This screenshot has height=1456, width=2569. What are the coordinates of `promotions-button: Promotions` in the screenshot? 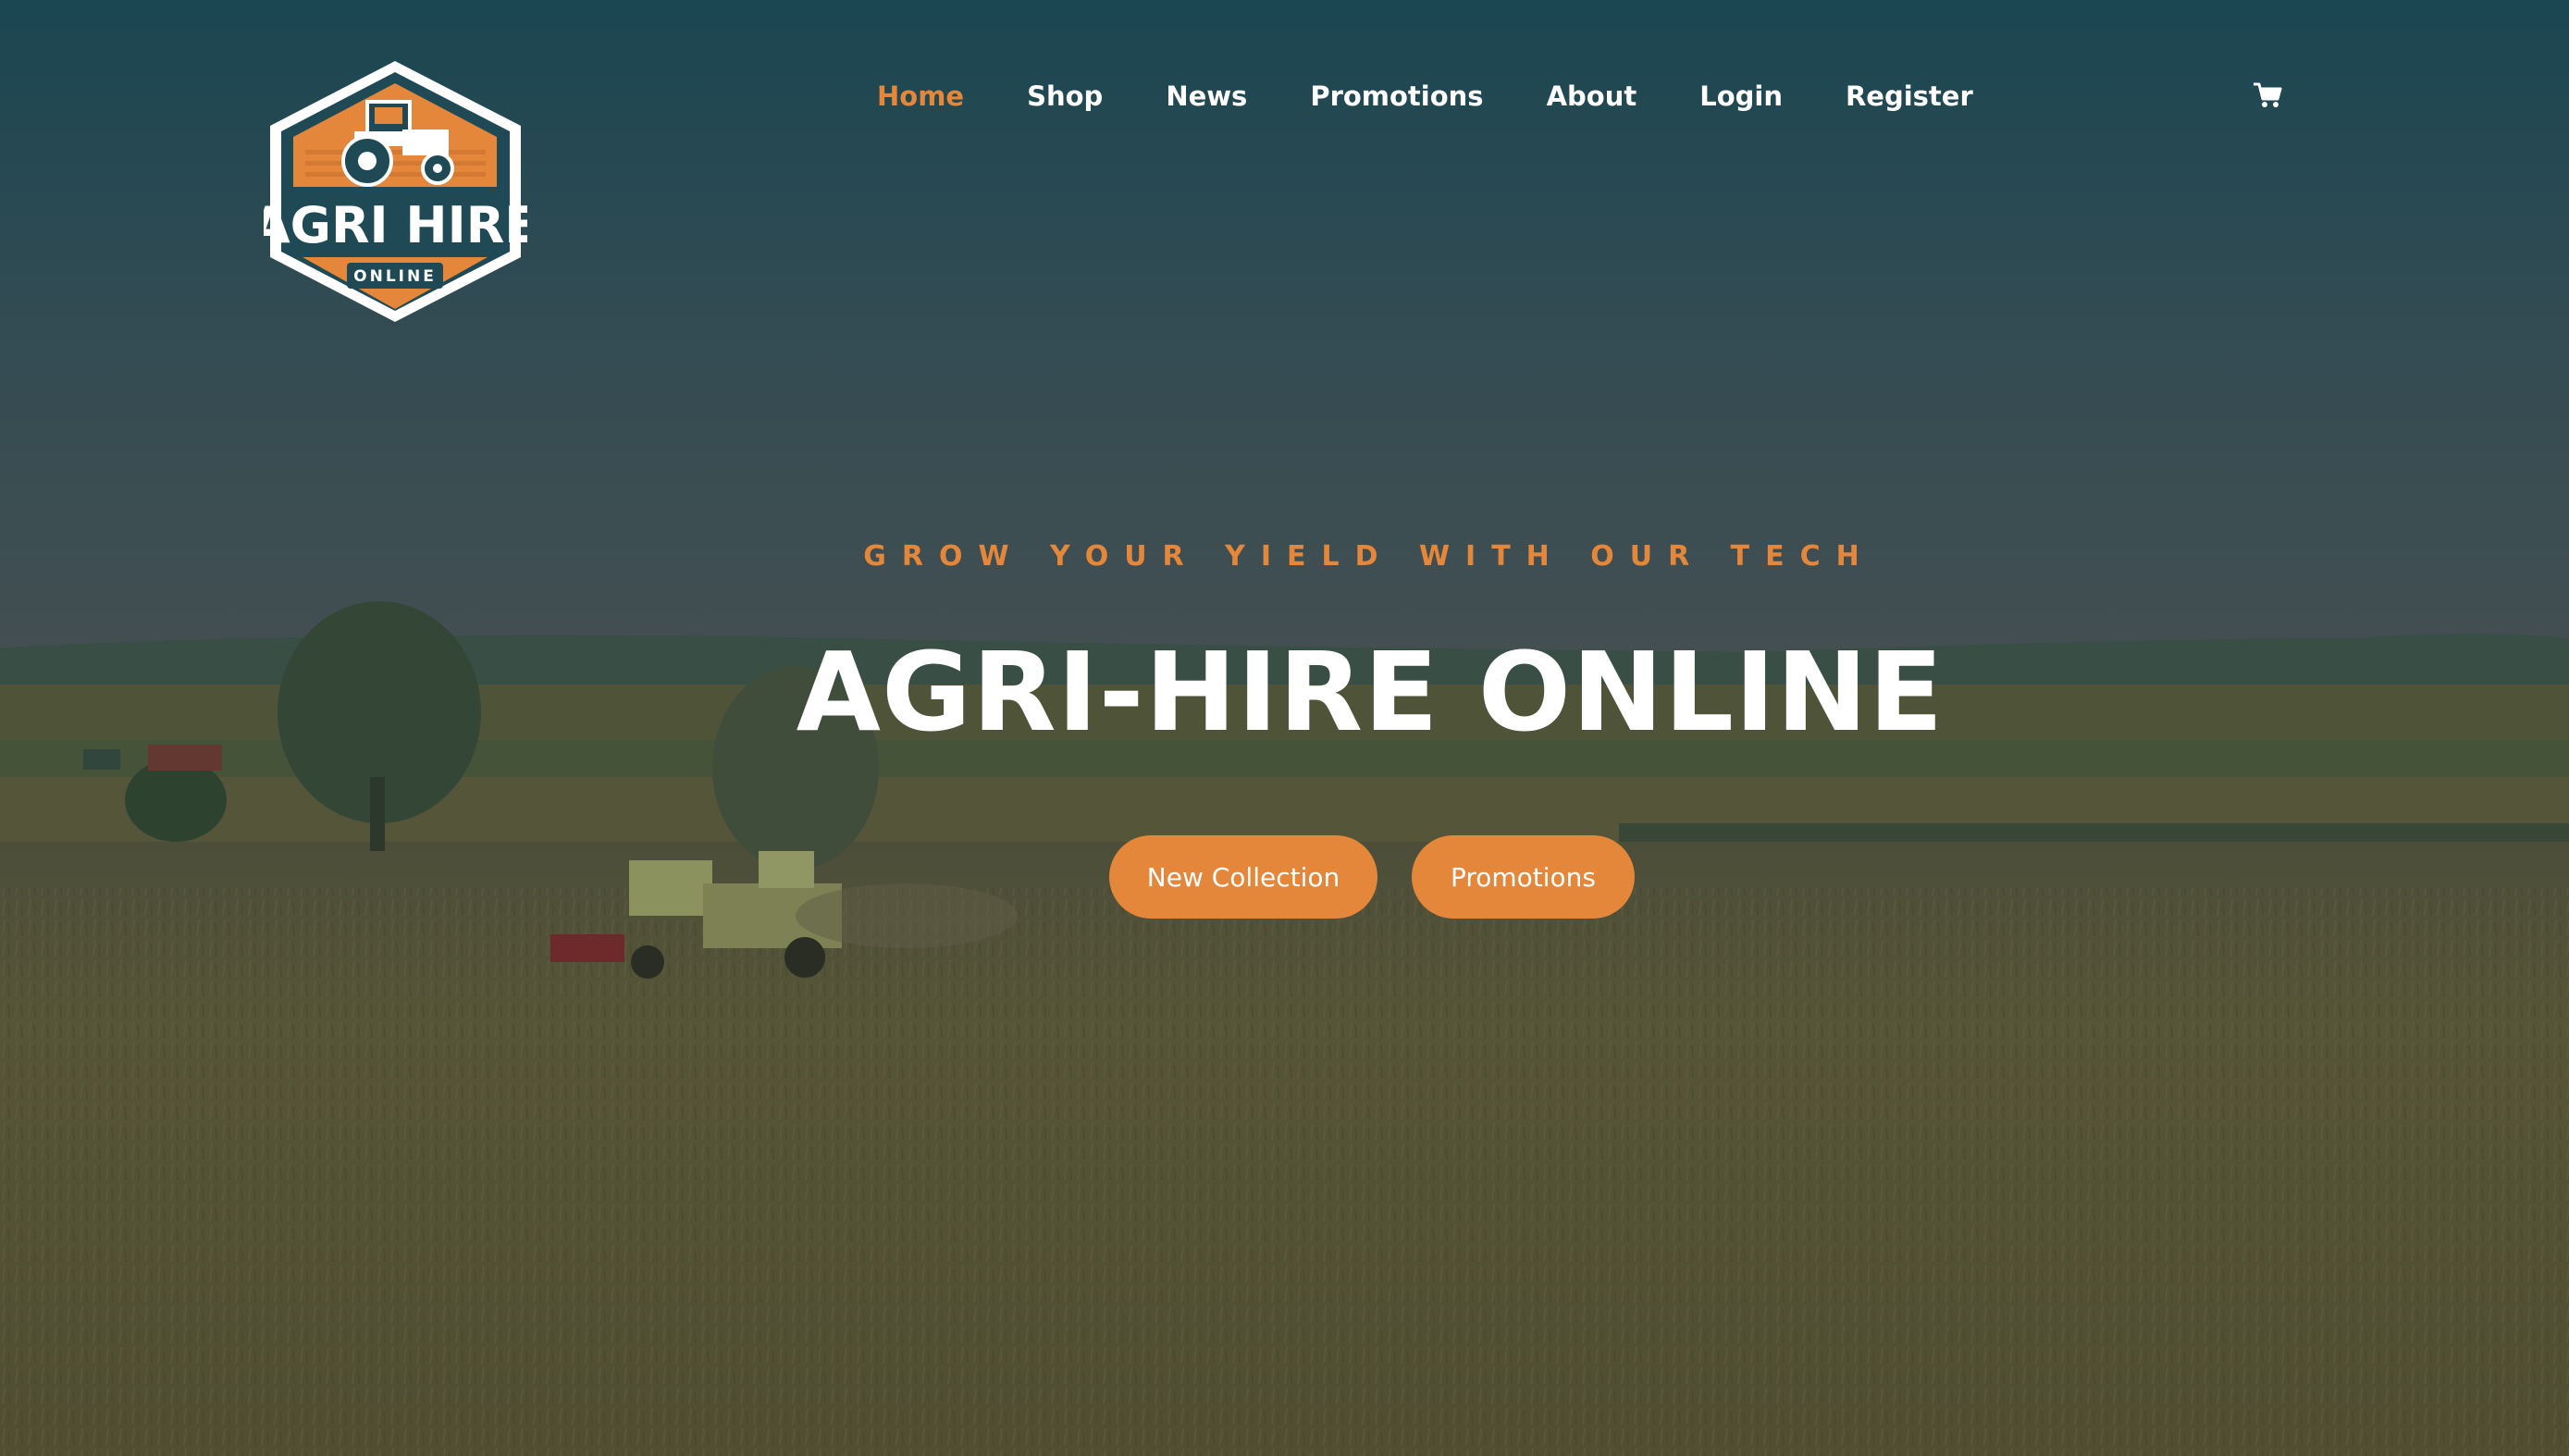 It's located at (1524, 877).